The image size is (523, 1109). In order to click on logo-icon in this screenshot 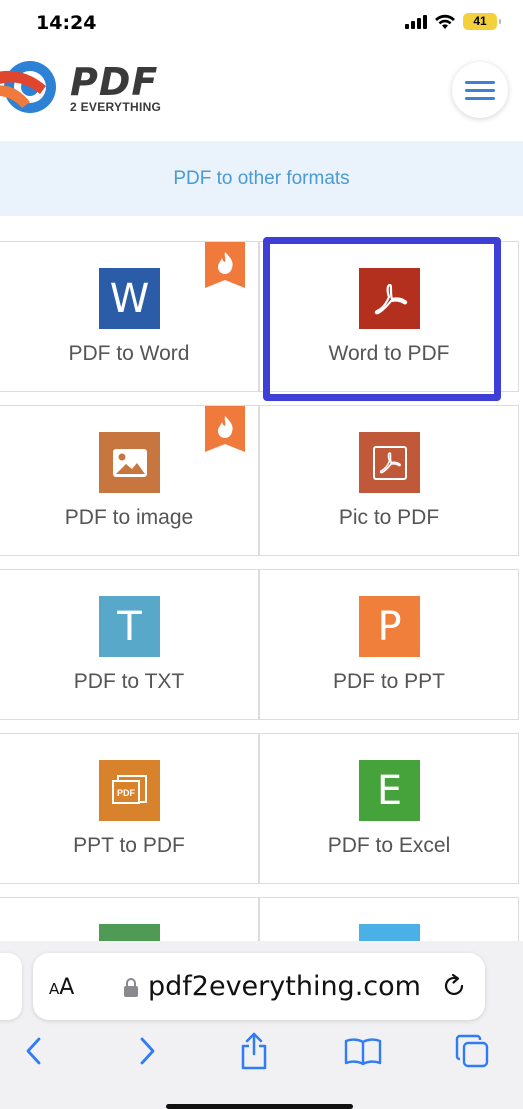, I will do `click(31, 87)`.